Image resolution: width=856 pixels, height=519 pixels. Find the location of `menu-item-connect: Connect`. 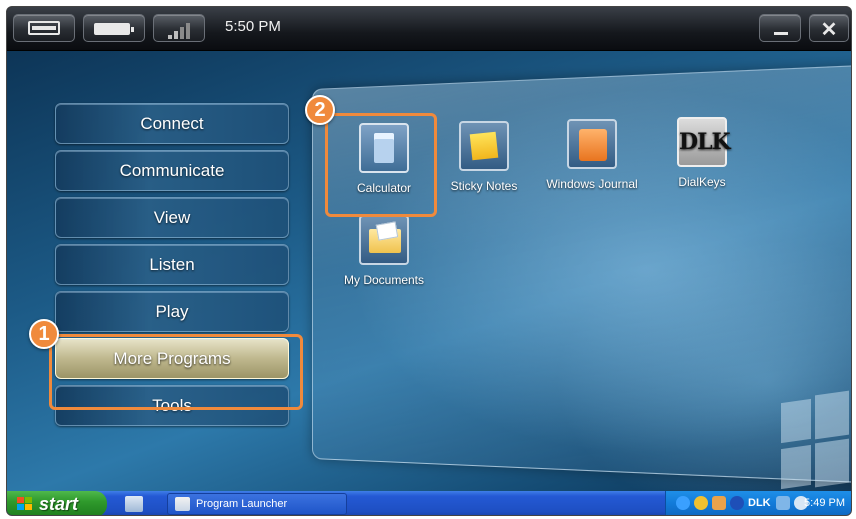

menu-item-connect: Connect is located at coordinates (172, 123).